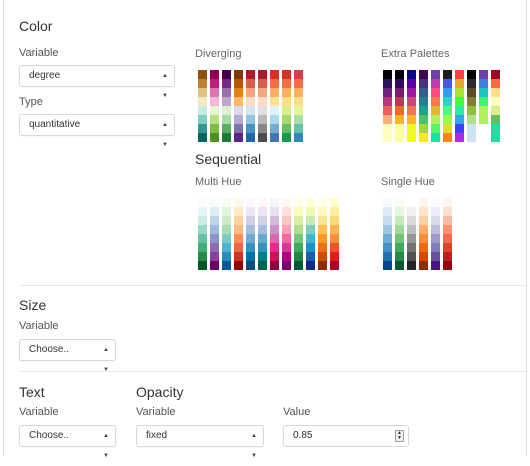 Image resolution: width=530 pixels, height=466 pixels. What do you see at coordinates (97, 131) in the screenshot?
I see `color-type-select: quantitative ▲ ▼` at bounding box center [97, 131].